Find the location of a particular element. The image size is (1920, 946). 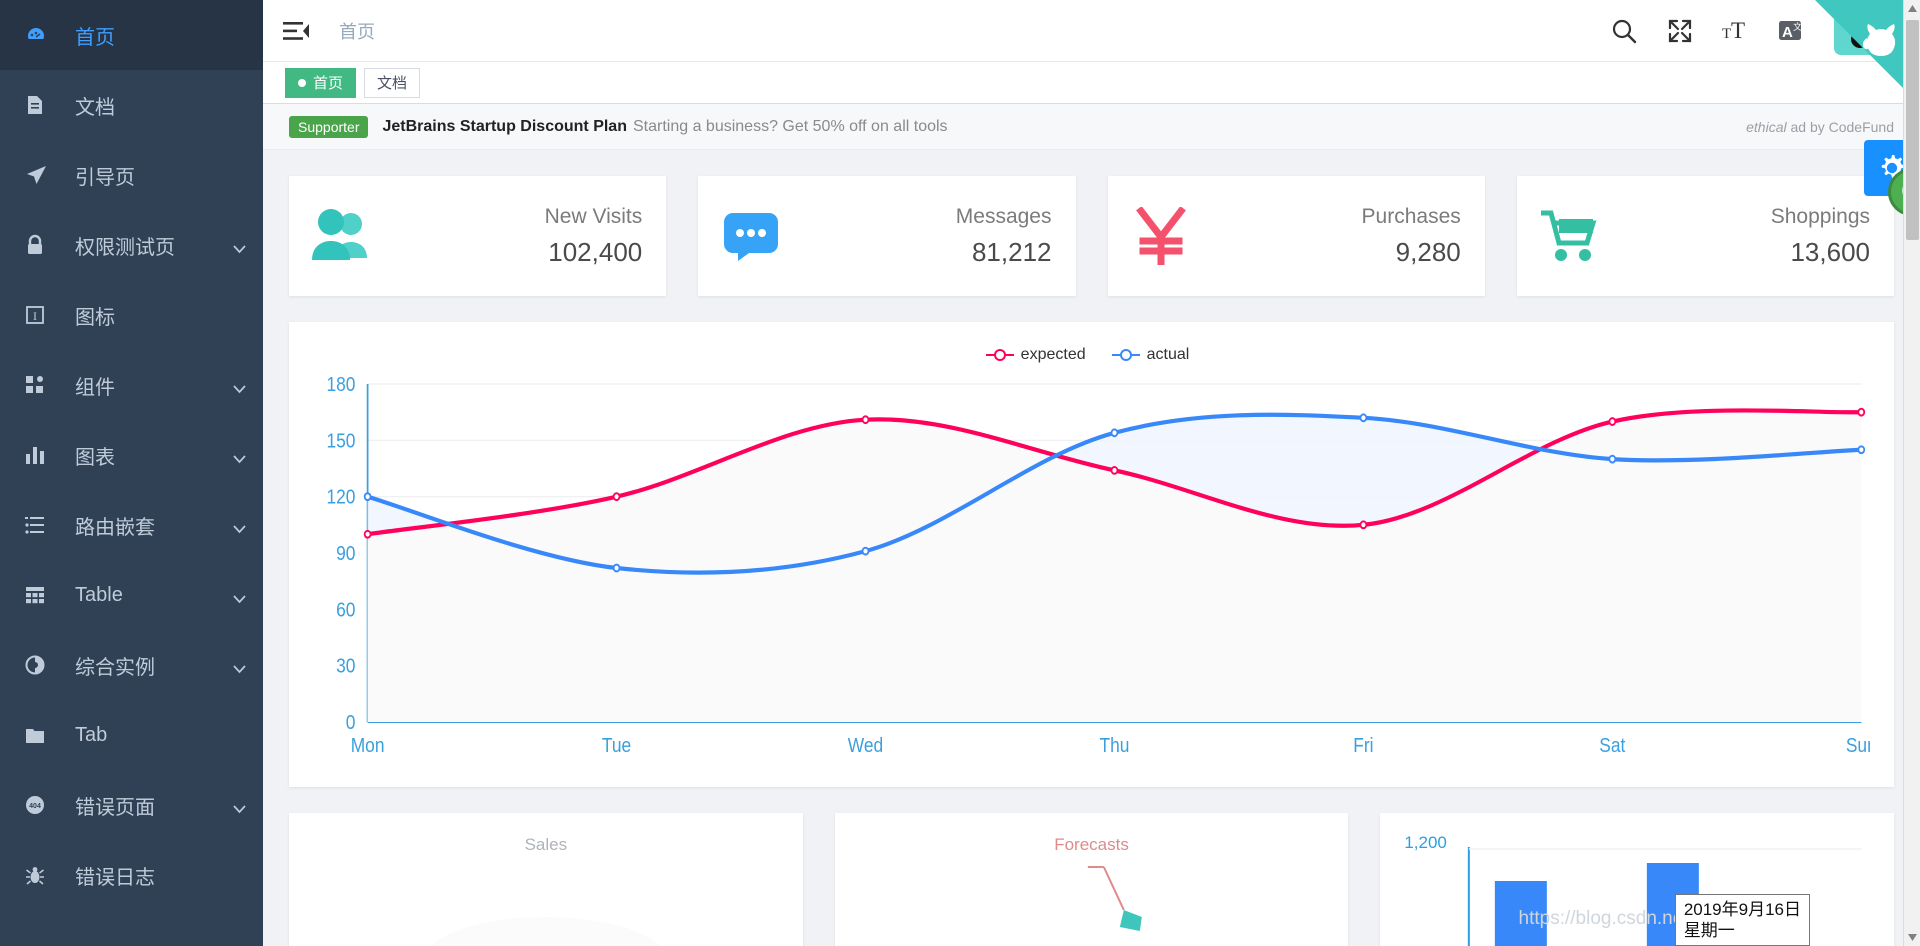

legend-label-actual: actual is located at coordinates (1168, 354).